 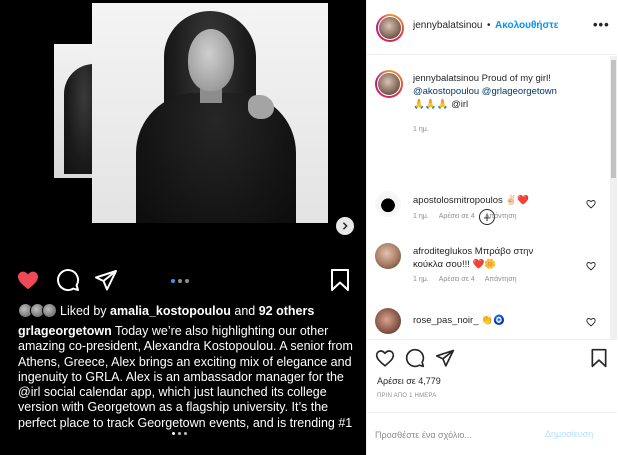 What do you see at coordinates (446, 320) in the screenshot?
I see `comment-username: rose_pas_noir_` at bounding box center [446, 320].